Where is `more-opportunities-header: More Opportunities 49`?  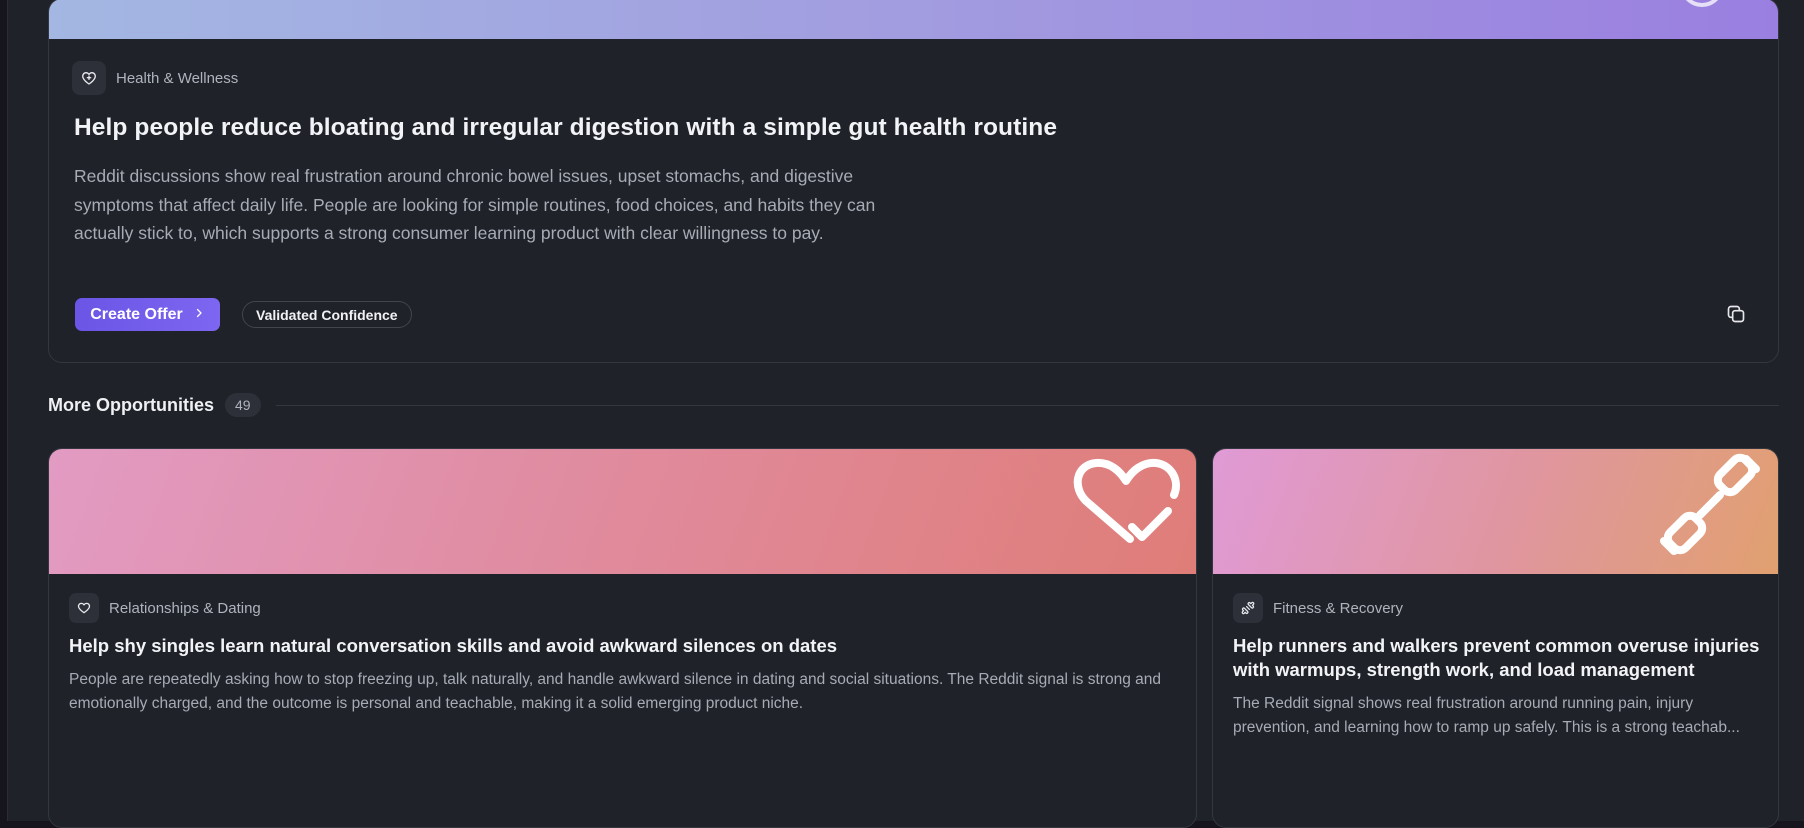
more-opportunities-header: More Opportunities 49 is located at coordinates (913, 405).